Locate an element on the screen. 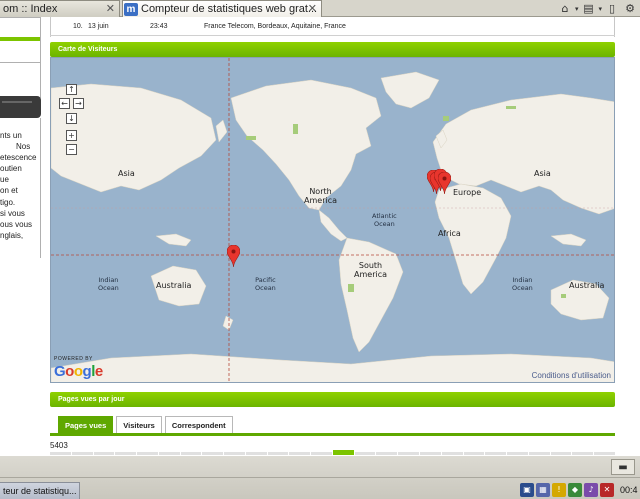  tabs-underline is located at coordinates (332, 434).